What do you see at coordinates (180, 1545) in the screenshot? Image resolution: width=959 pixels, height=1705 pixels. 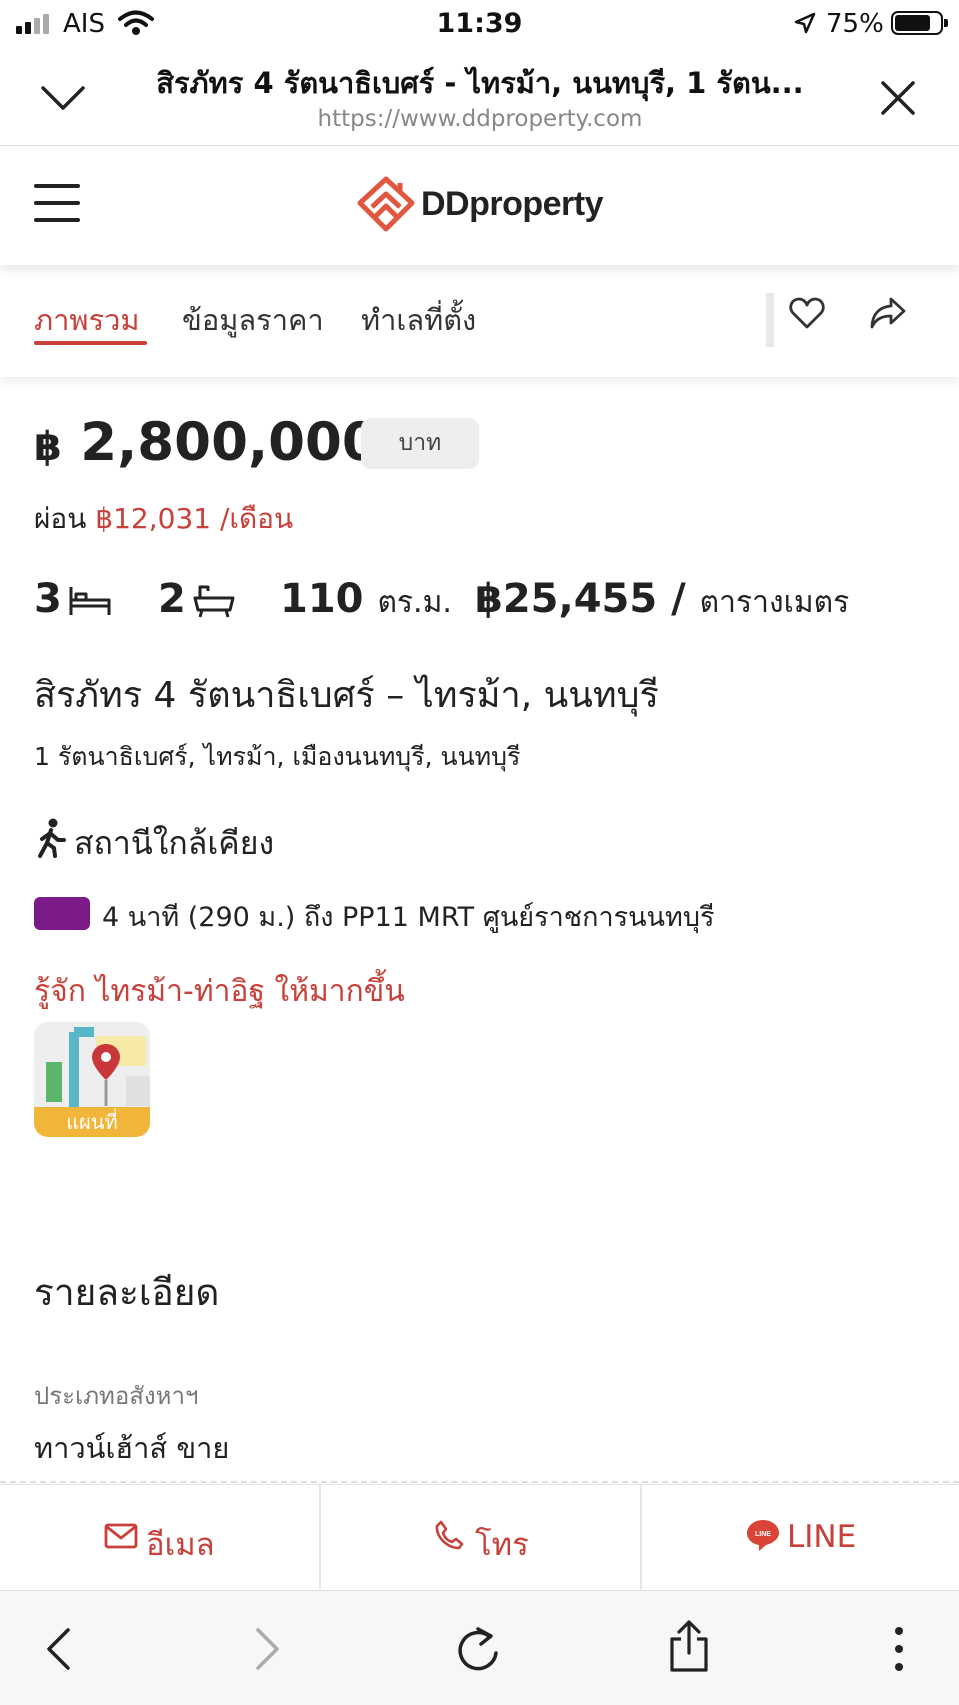 I see `email-button-label: อีเมล` at bounding box center [180, 1545].